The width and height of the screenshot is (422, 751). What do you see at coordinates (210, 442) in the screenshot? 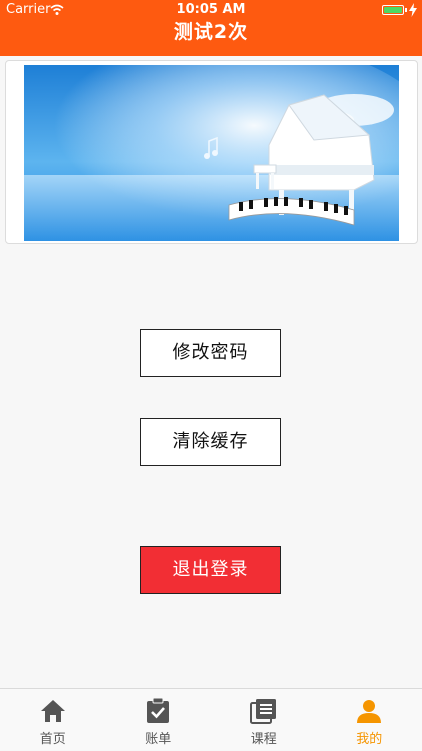
I see `clear-cache-button: 清除缓存` at bounding box center [210, 442].